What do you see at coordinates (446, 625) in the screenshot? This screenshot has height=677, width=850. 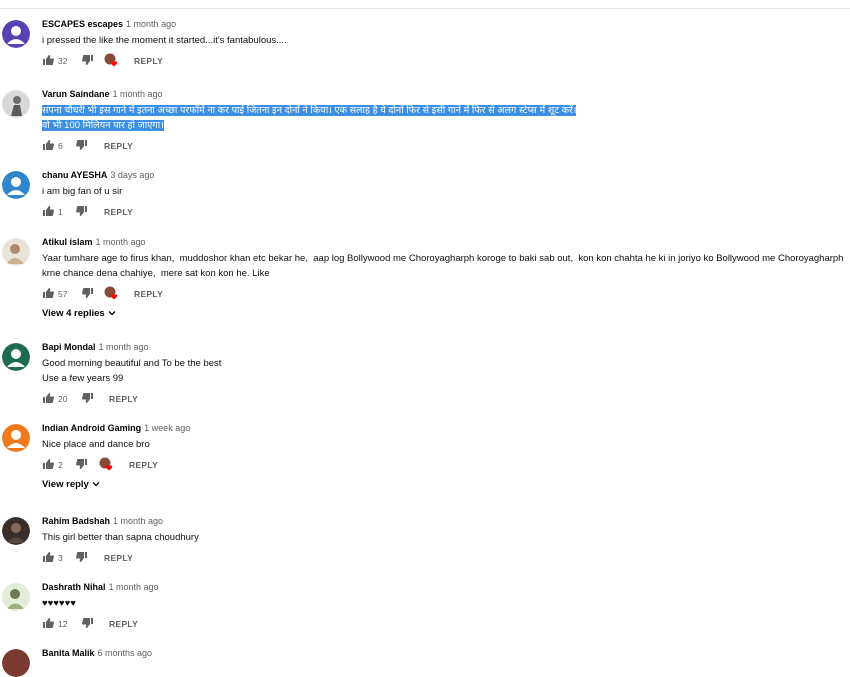 I see `comment-actions: 12 REPLY` at bounding box center [446, 625].